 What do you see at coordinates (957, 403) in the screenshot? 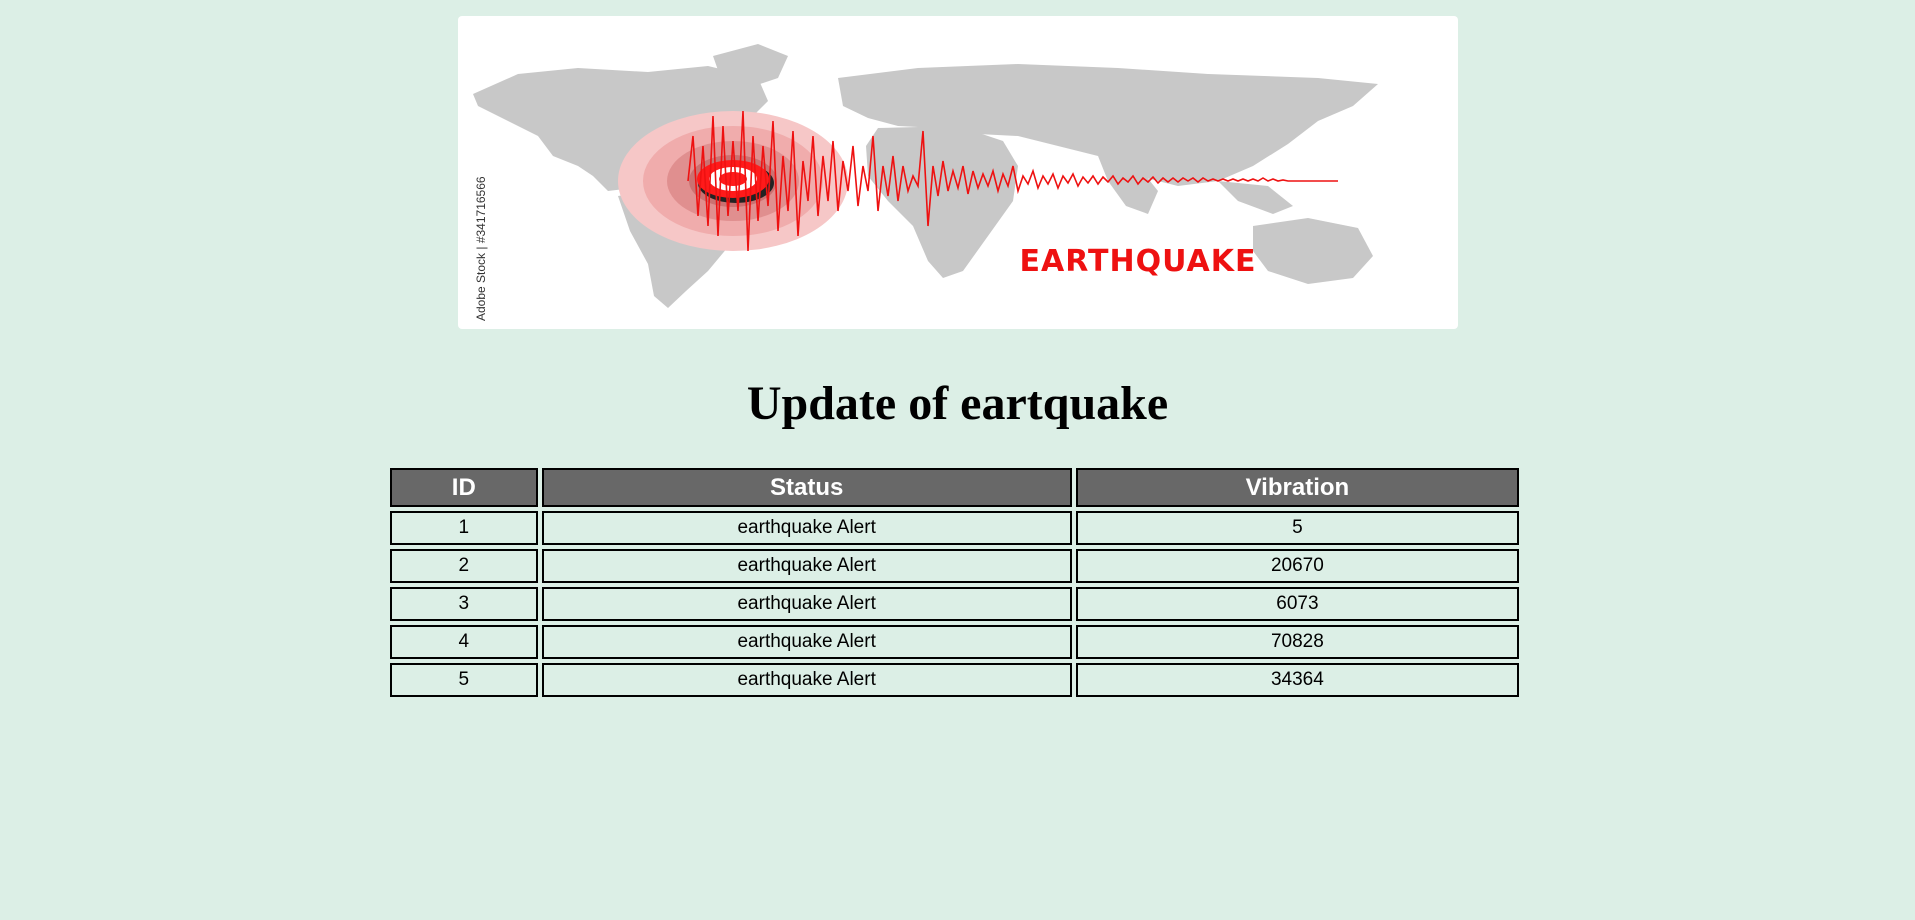
I see `page-title: Update of eartquake` at bounding box center [957, 403].